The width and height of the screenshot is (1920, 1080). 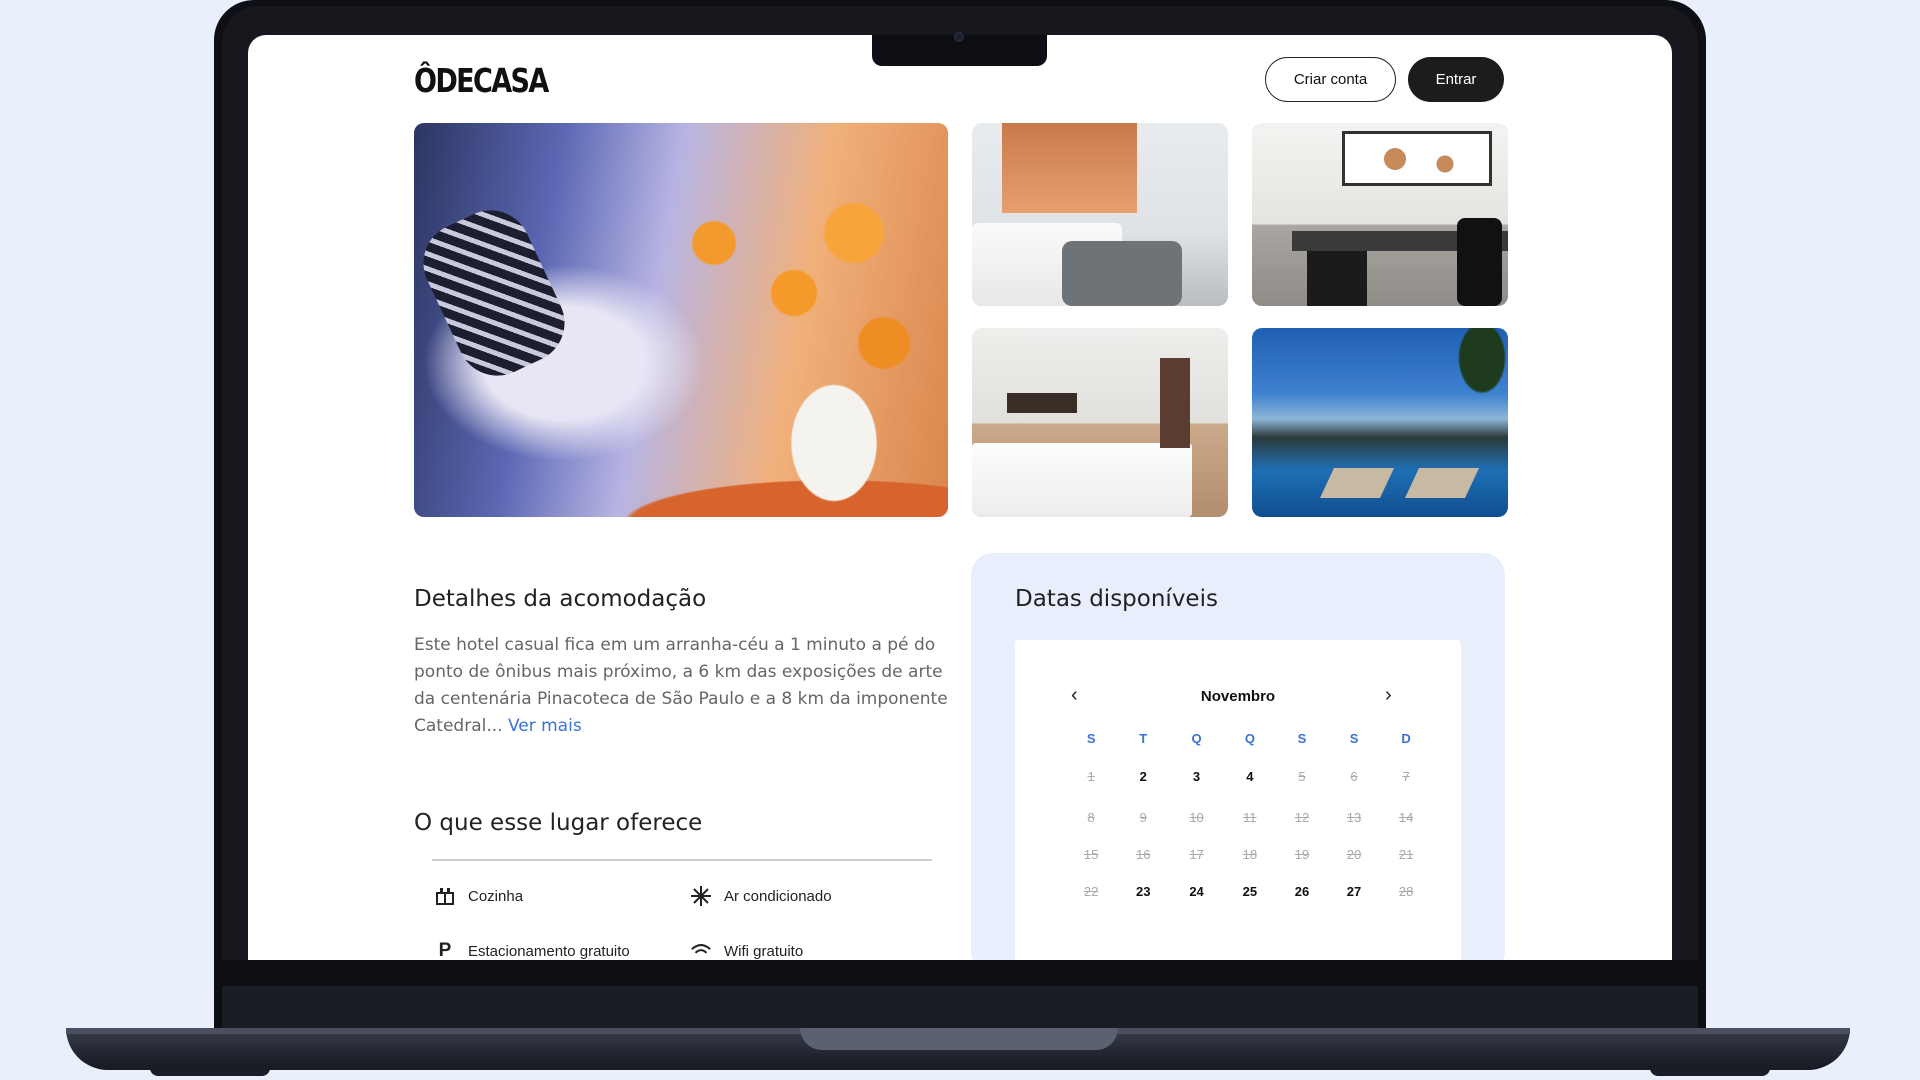 I want to click on amenity-label: Cozinha, so click(x=496, y=896).